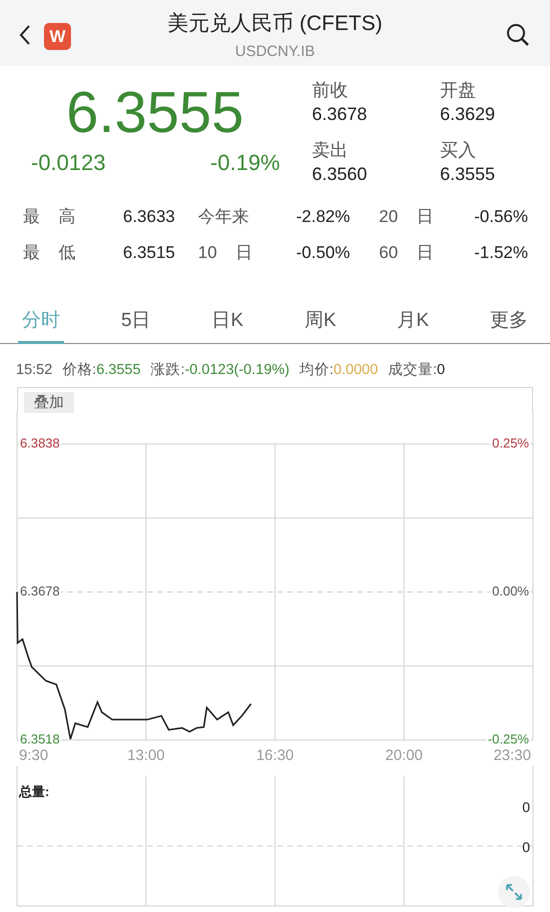 This screenshot has width=550, height=912. Describe the element at coordinates (49, 402) in the screenshot. I see `overlay-button: 叠加` at that location.